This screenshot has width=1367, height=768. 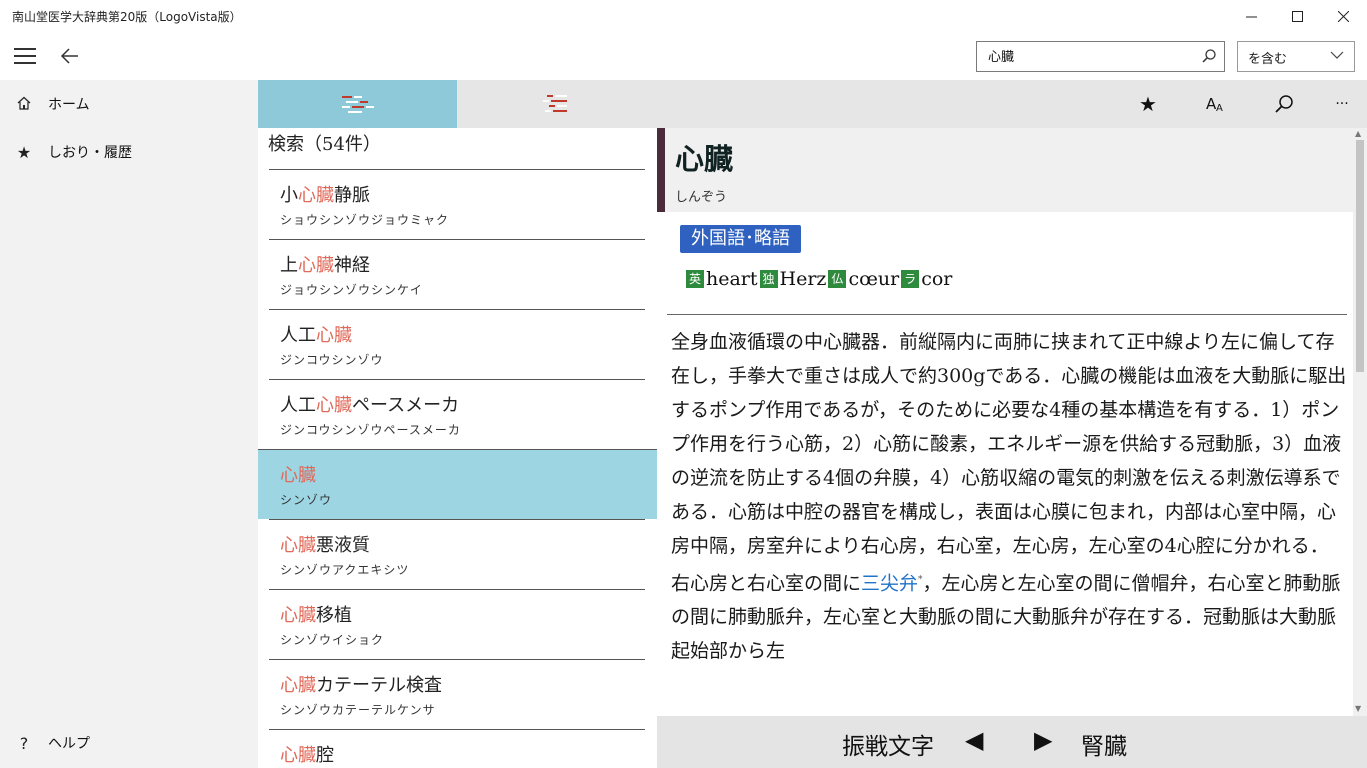 I want to click on result-row: 心臓悪液質シンゾウアクエキシツ, so click(x=457, y=554).